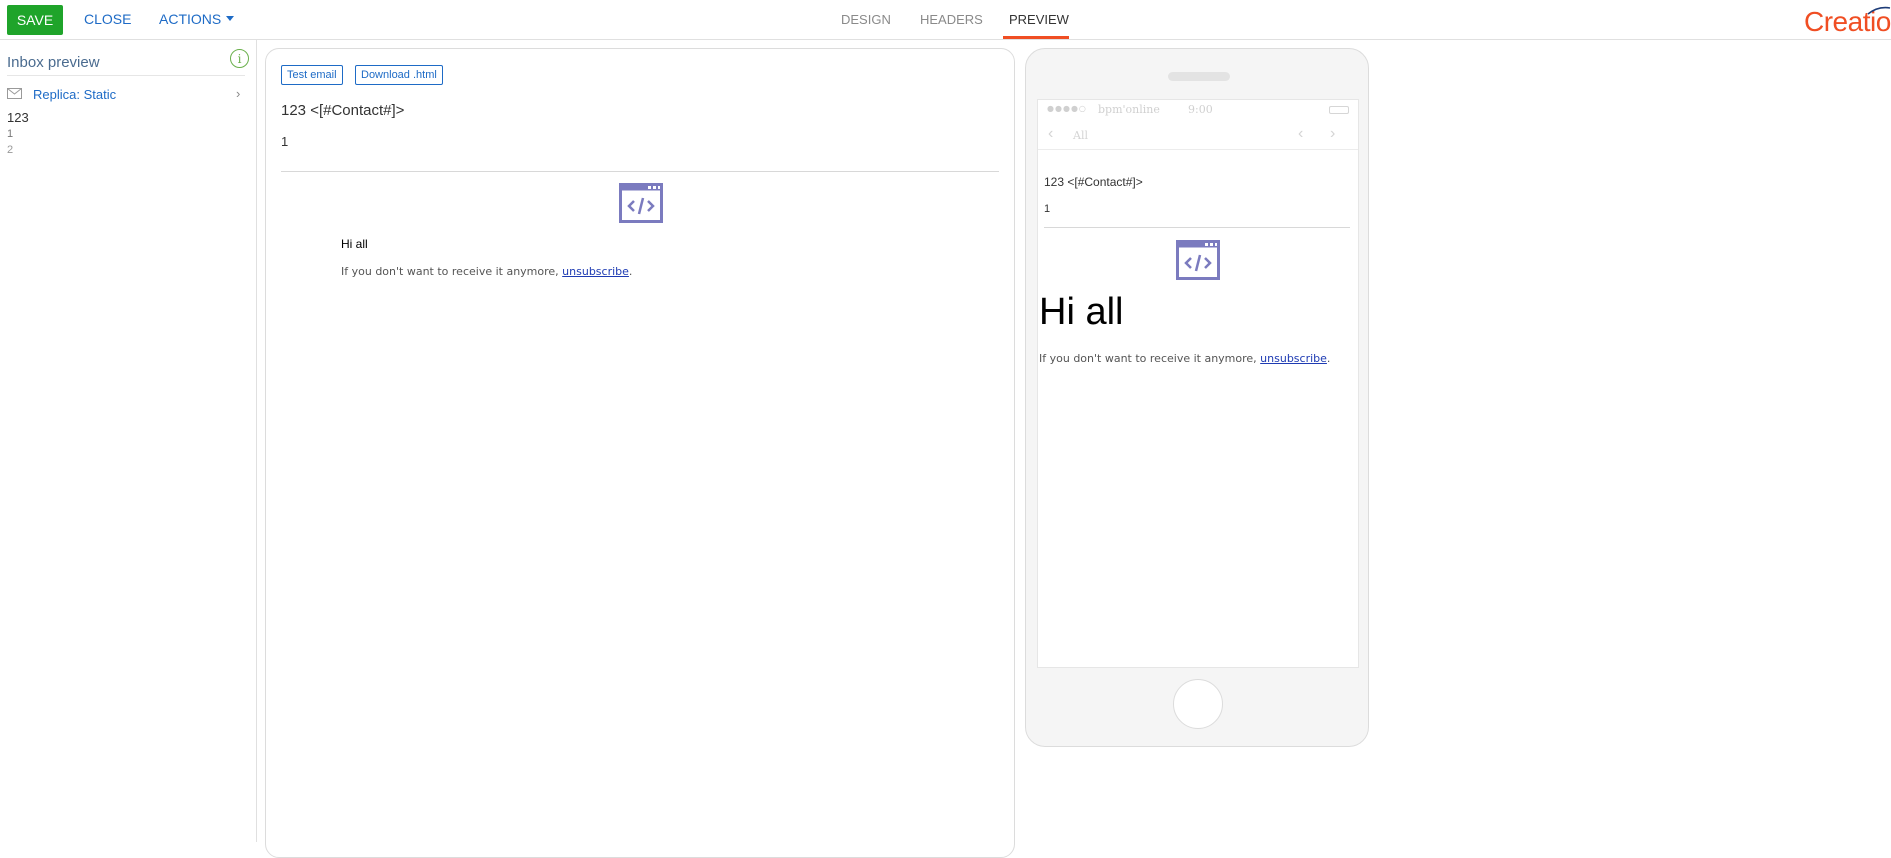  Describe the element at coordinates (1080, 135) in the screenshot. I see `nav-back-label: All` at that location.